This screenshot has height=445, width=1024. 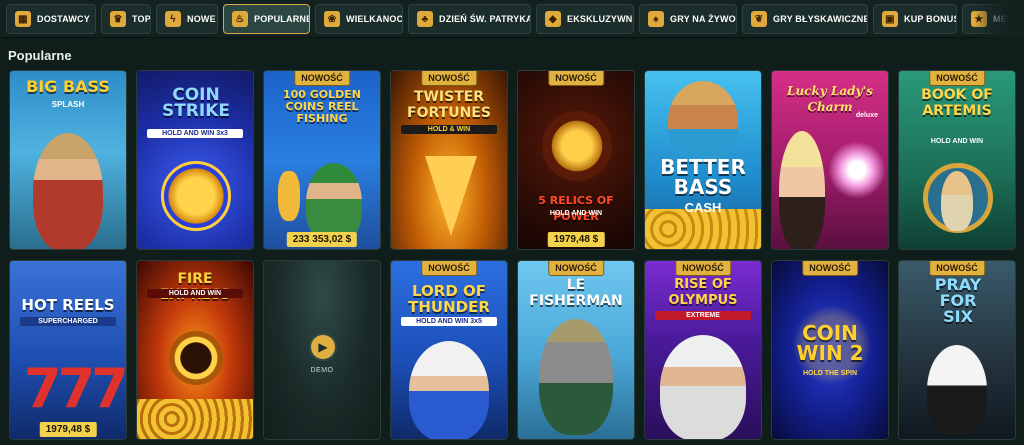 I want to click on nav-item-new: ϟ NOWE, so click(x=187, y=19).